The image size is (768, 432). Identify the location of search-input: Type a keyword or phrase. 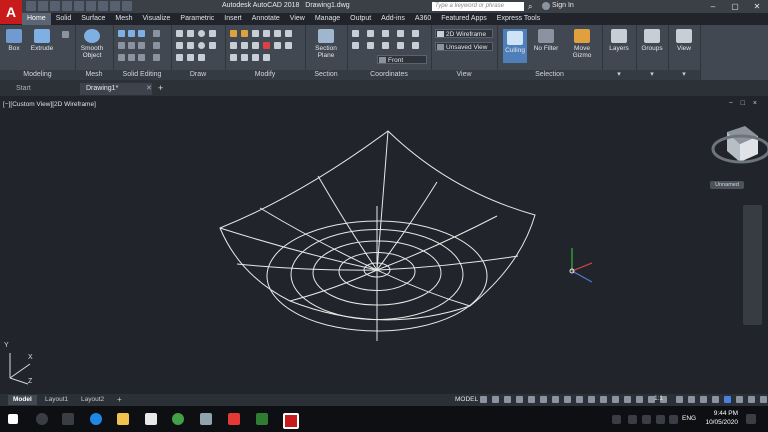
(478, 6).